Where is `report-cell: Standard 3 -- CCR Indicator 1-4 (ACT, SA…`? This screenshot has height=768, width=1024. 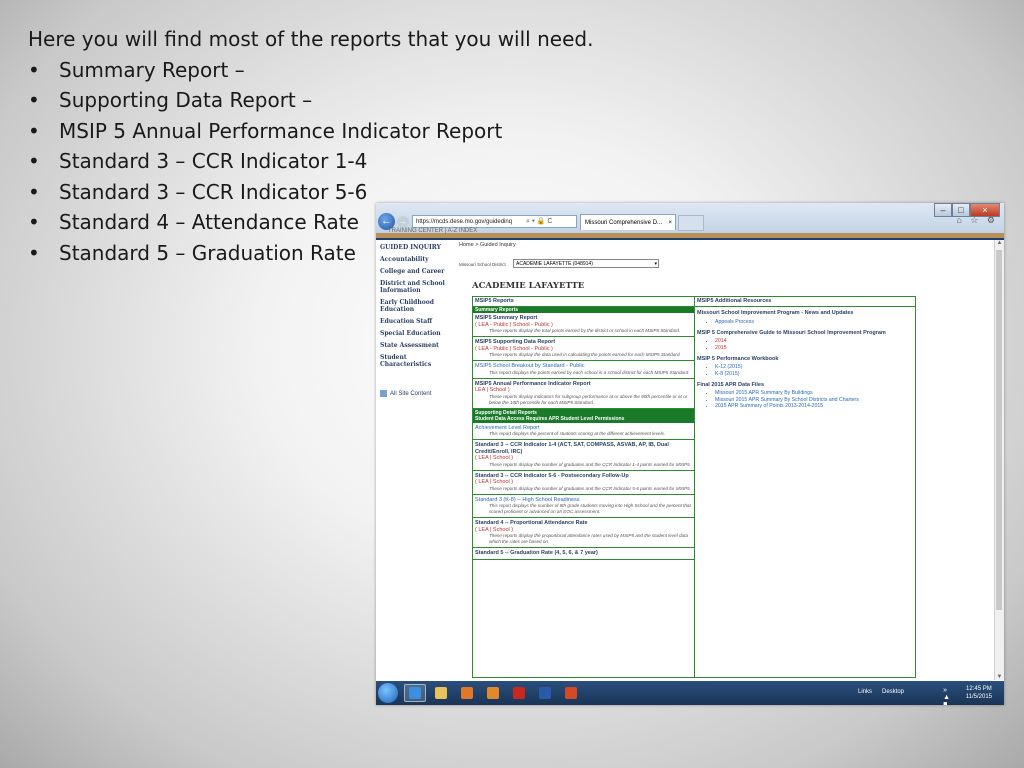 report-cell: Standard 3 -- CCR Indicator 1-4 (ACT, SA… is located at coordinates (583, 455).